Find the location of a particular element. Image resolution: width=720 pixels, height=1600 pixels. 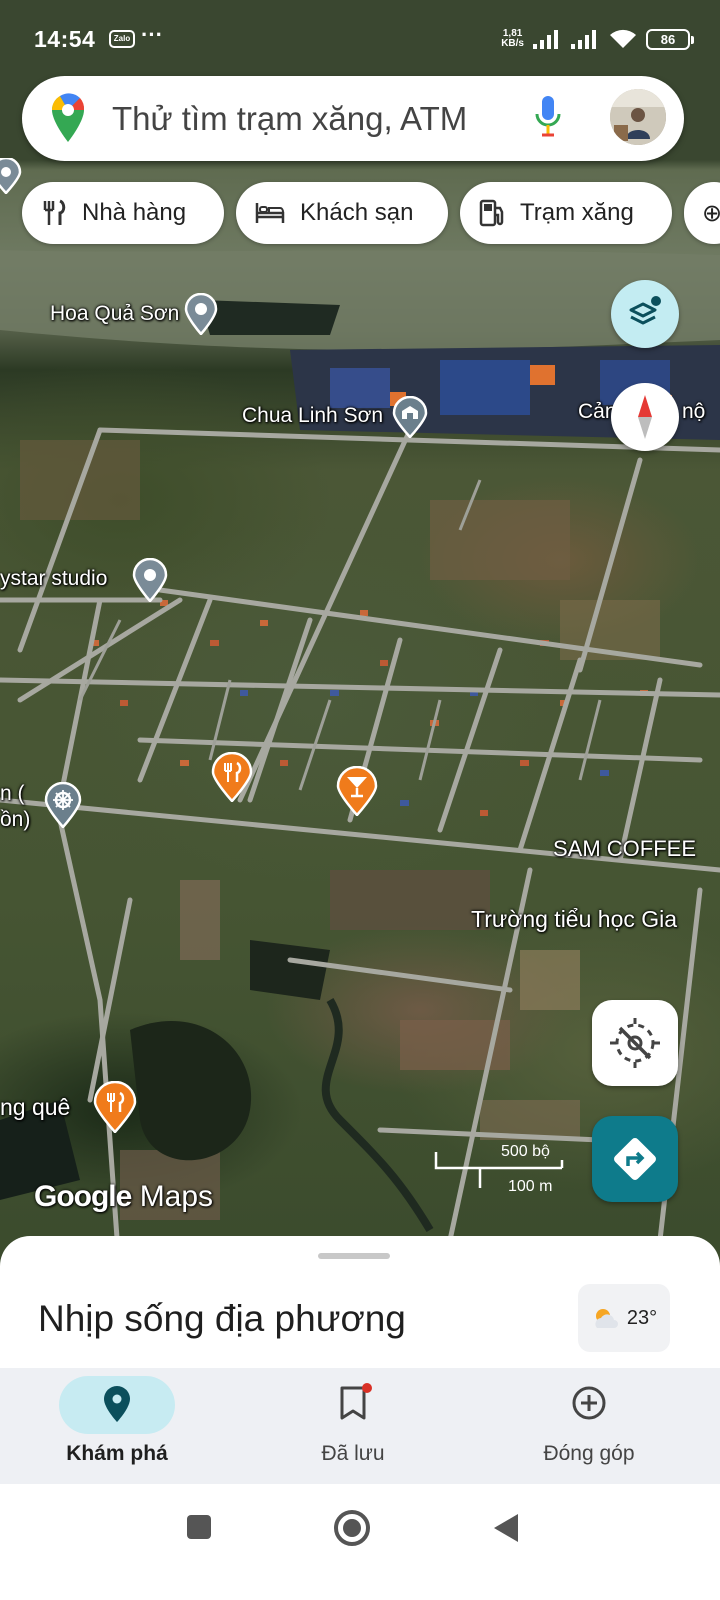

chip-restaurants: Nhà hàng is located at coordinates (123, 213).